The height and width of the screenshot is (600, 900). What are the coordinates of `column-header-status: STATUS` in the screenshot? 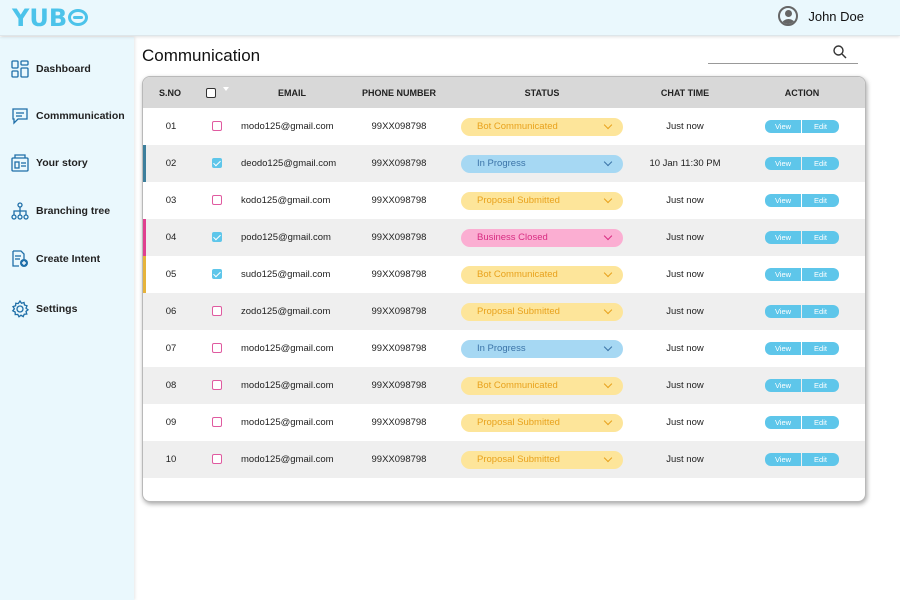 It's located at (542, 92).